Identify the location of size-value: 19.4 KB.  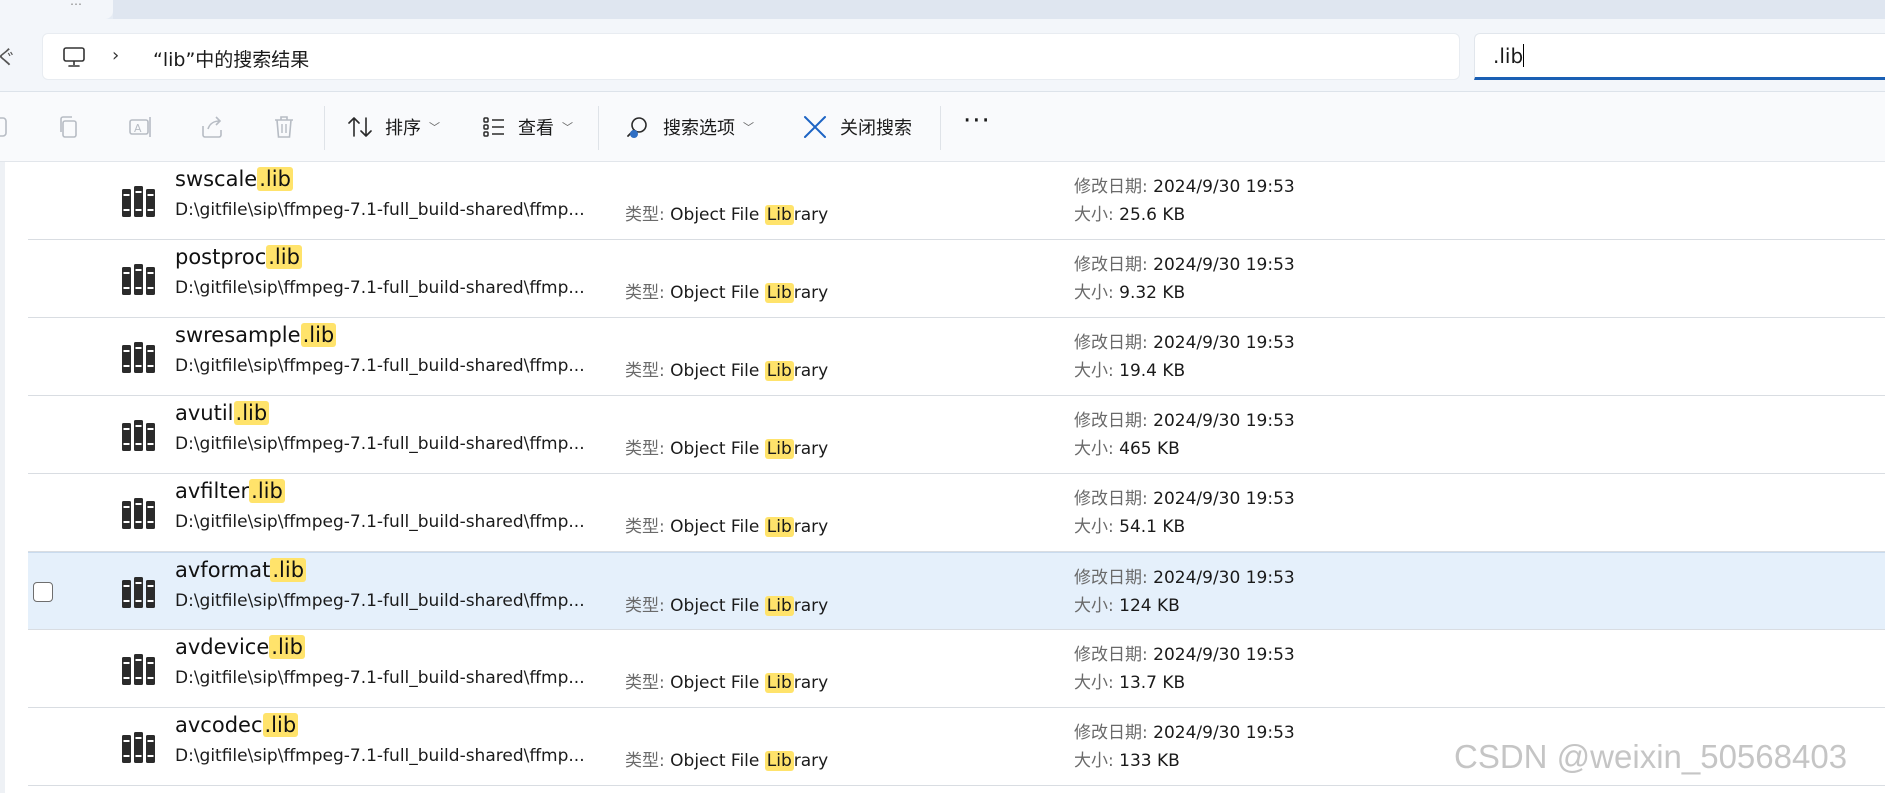
(1152, 371).